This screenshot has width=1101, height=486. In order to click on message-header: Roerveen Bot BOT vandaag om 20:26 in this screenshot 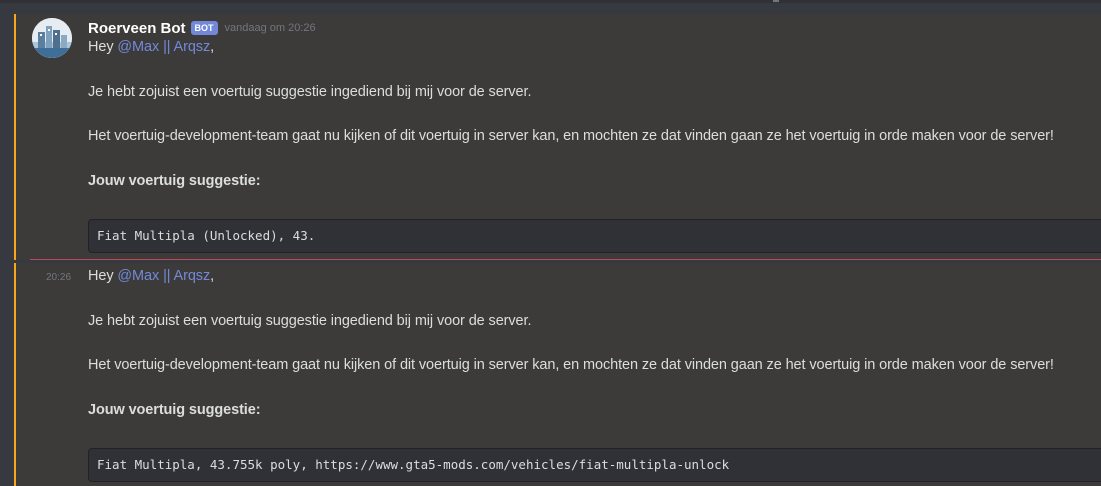, I will do `click(202, 28)`.